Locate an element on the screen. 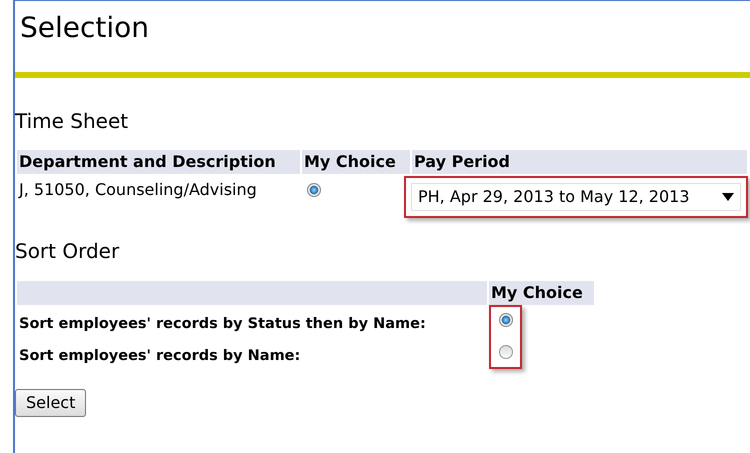  table-cell: J, 51050, Counseling/Advising is located at coordinates (138, 189).